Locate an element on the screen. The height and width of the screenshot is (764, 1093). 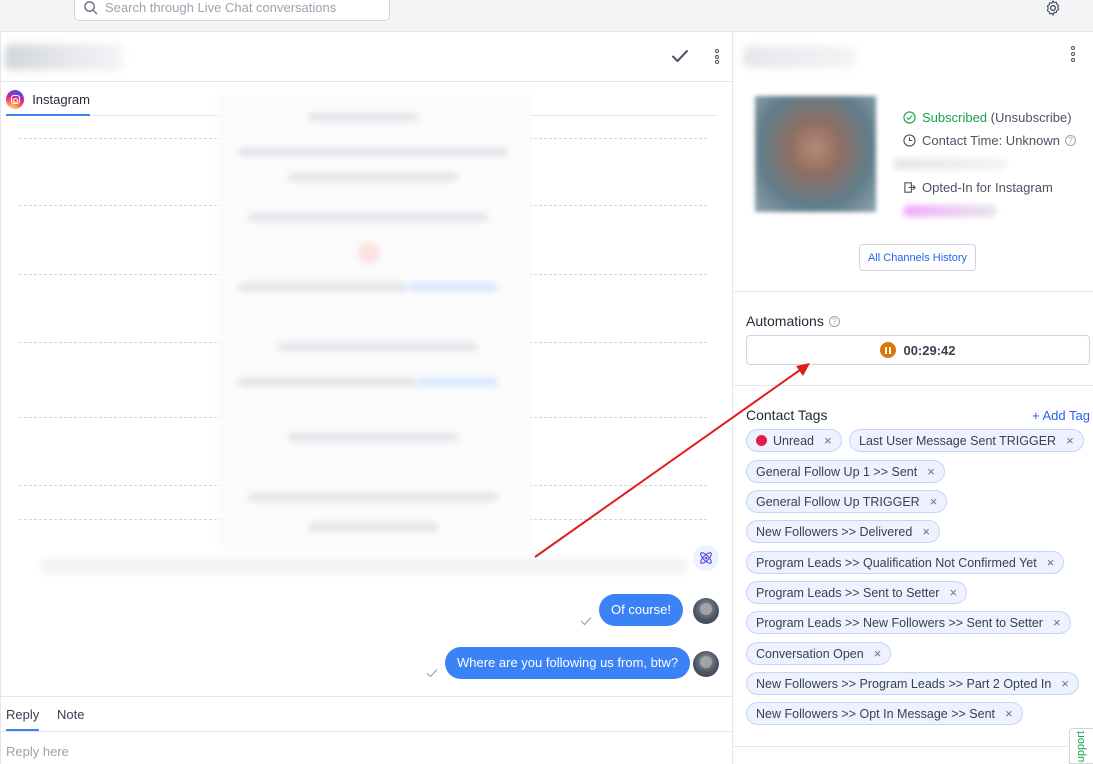
outgoing-message: Where are you following us from, btw? is located at coordinates (568, 663).